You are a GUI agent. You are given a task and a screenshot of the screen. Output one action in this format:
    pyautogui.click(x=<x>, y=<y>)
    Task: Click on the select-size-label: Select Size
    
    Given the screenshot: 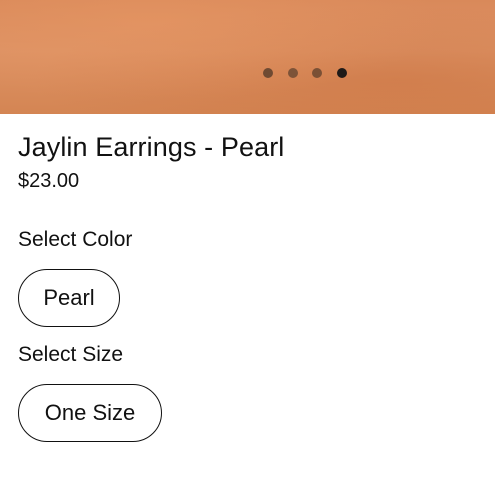 What is the action you would take?
    pyautogui.click(x=71, y=354)
    